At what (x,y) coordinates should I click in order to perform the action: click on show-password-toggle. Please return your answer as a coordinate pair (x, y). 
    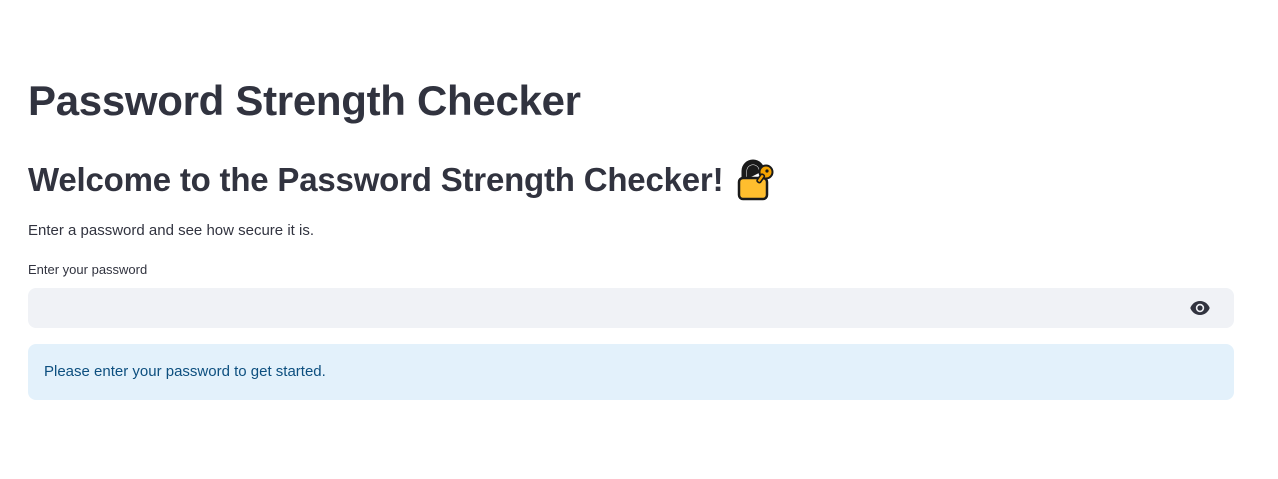
    Looking at the image, I should click on (1200, 308).